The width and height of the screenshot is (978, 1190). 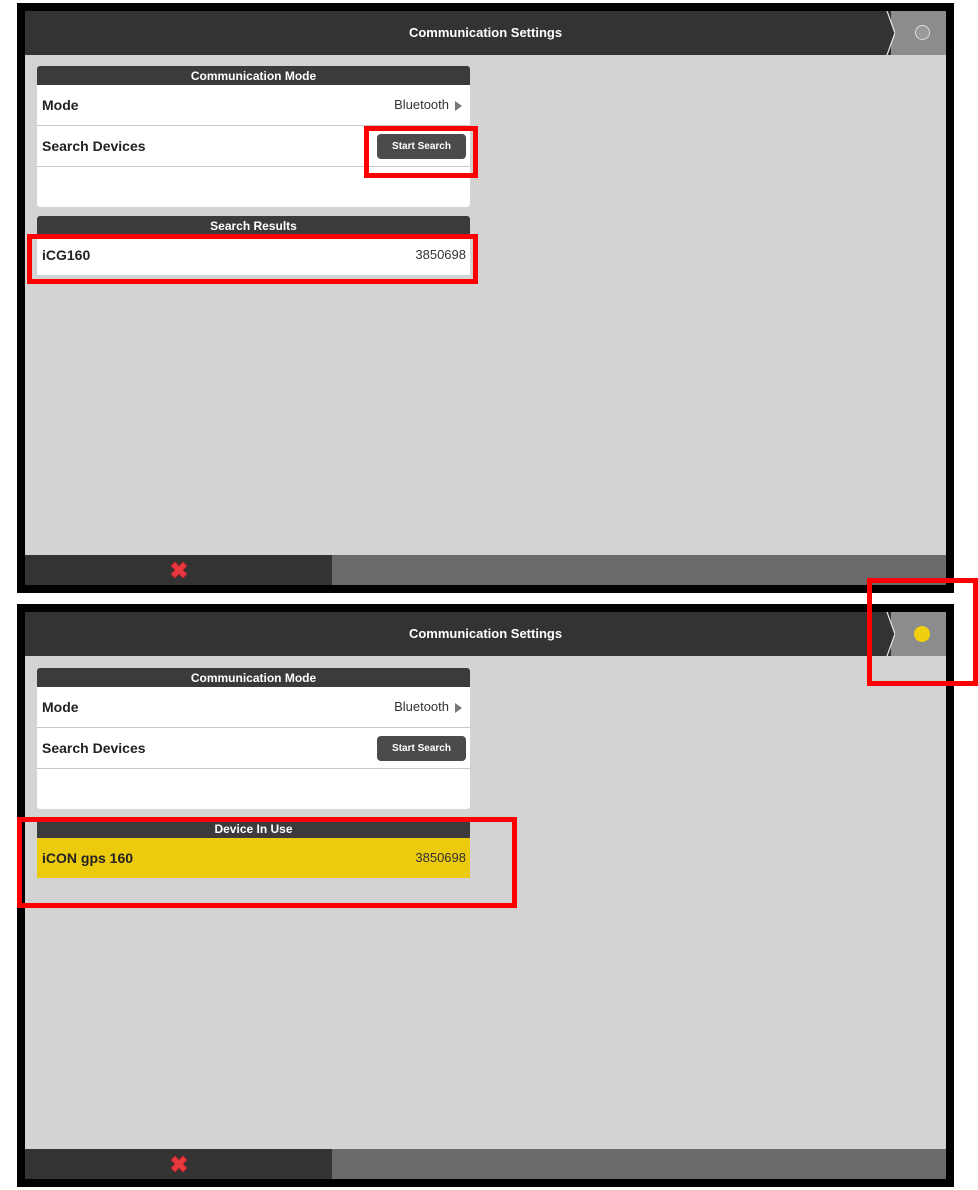 What do you see at coordinates (253, 748) in the screenshot?
I see `search-devices-row: Search Devices Start Search` at bounding box center [253, 748].